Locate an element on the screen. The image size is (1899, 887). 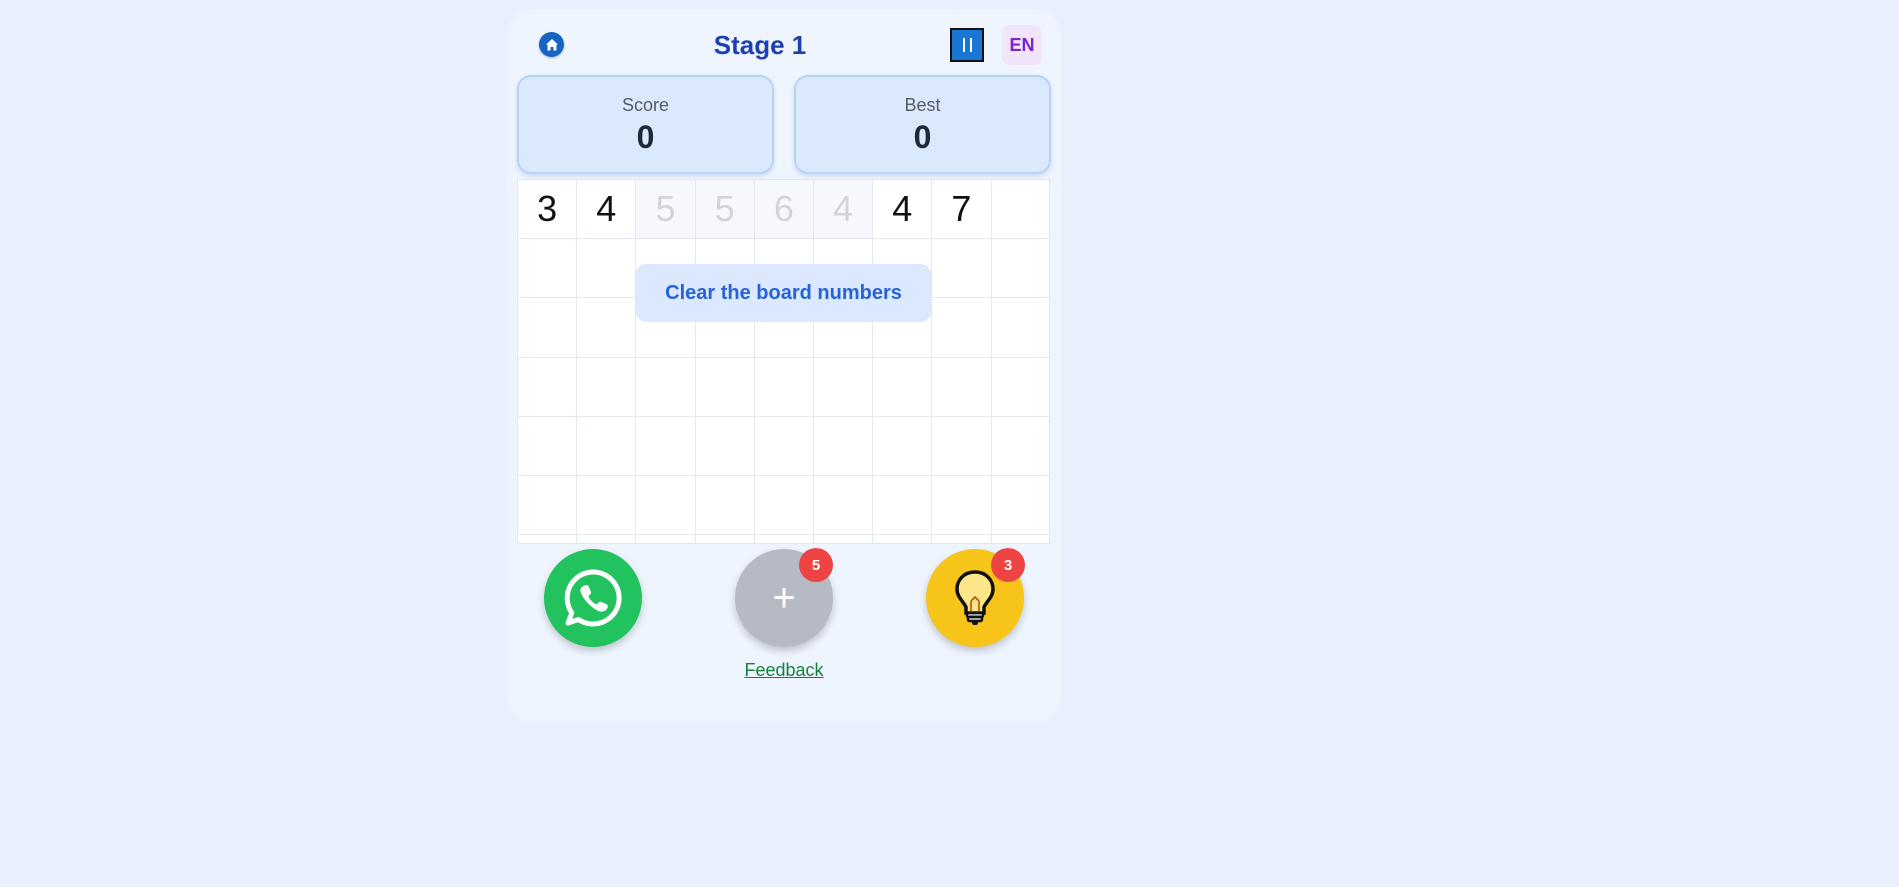
score-card: Score 0 is located at coordinates (645, 124).